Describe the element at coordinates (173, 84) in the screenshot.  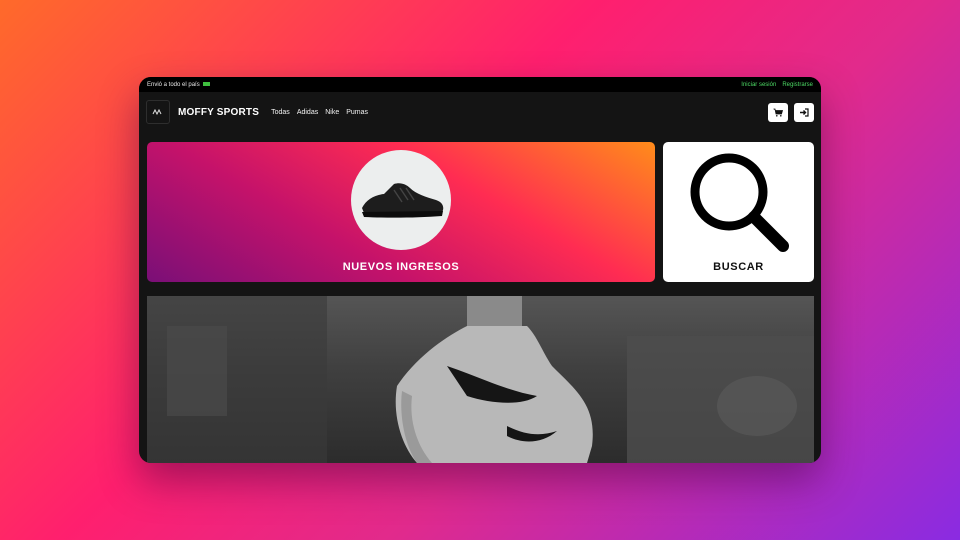
I see `shipping-text: Envió a todo el país` at that location.